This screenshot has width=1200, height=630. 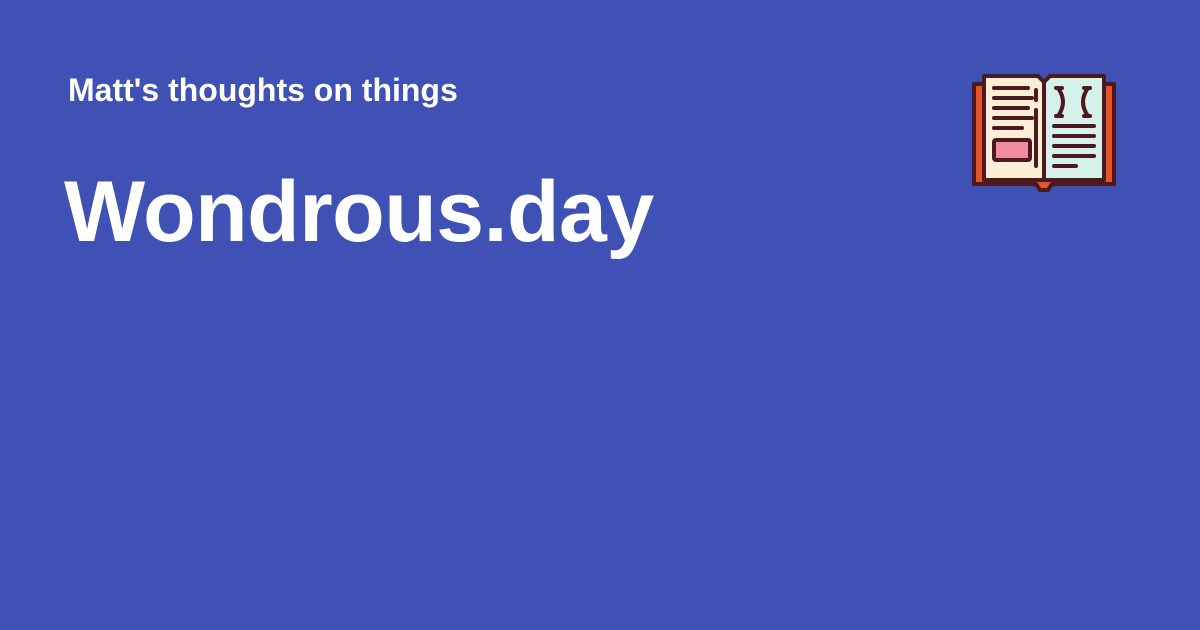 I want to click on open-book-icon, so click(x=1044, y=131).